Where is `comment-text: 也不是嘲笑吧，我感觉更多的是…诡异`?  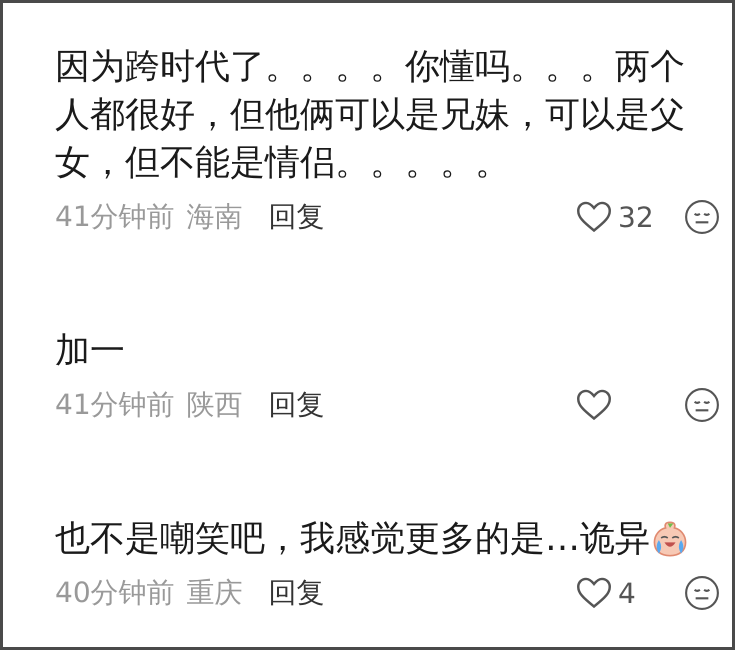 comment-text: 也不是嘲笑吧，我感觉更多的是…诡异 is located at coordinates (352, 539).